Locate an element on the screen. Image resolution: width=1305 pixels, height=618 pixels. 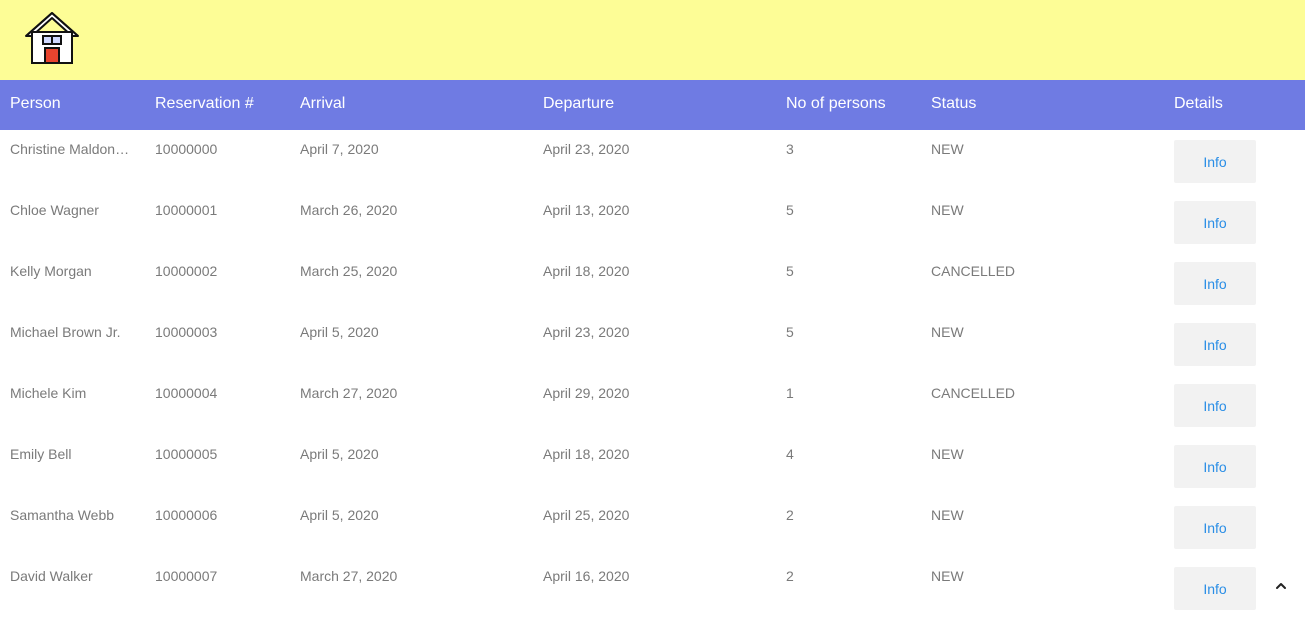
column-header-persons: No of persons is located at coordinates (836, 105).